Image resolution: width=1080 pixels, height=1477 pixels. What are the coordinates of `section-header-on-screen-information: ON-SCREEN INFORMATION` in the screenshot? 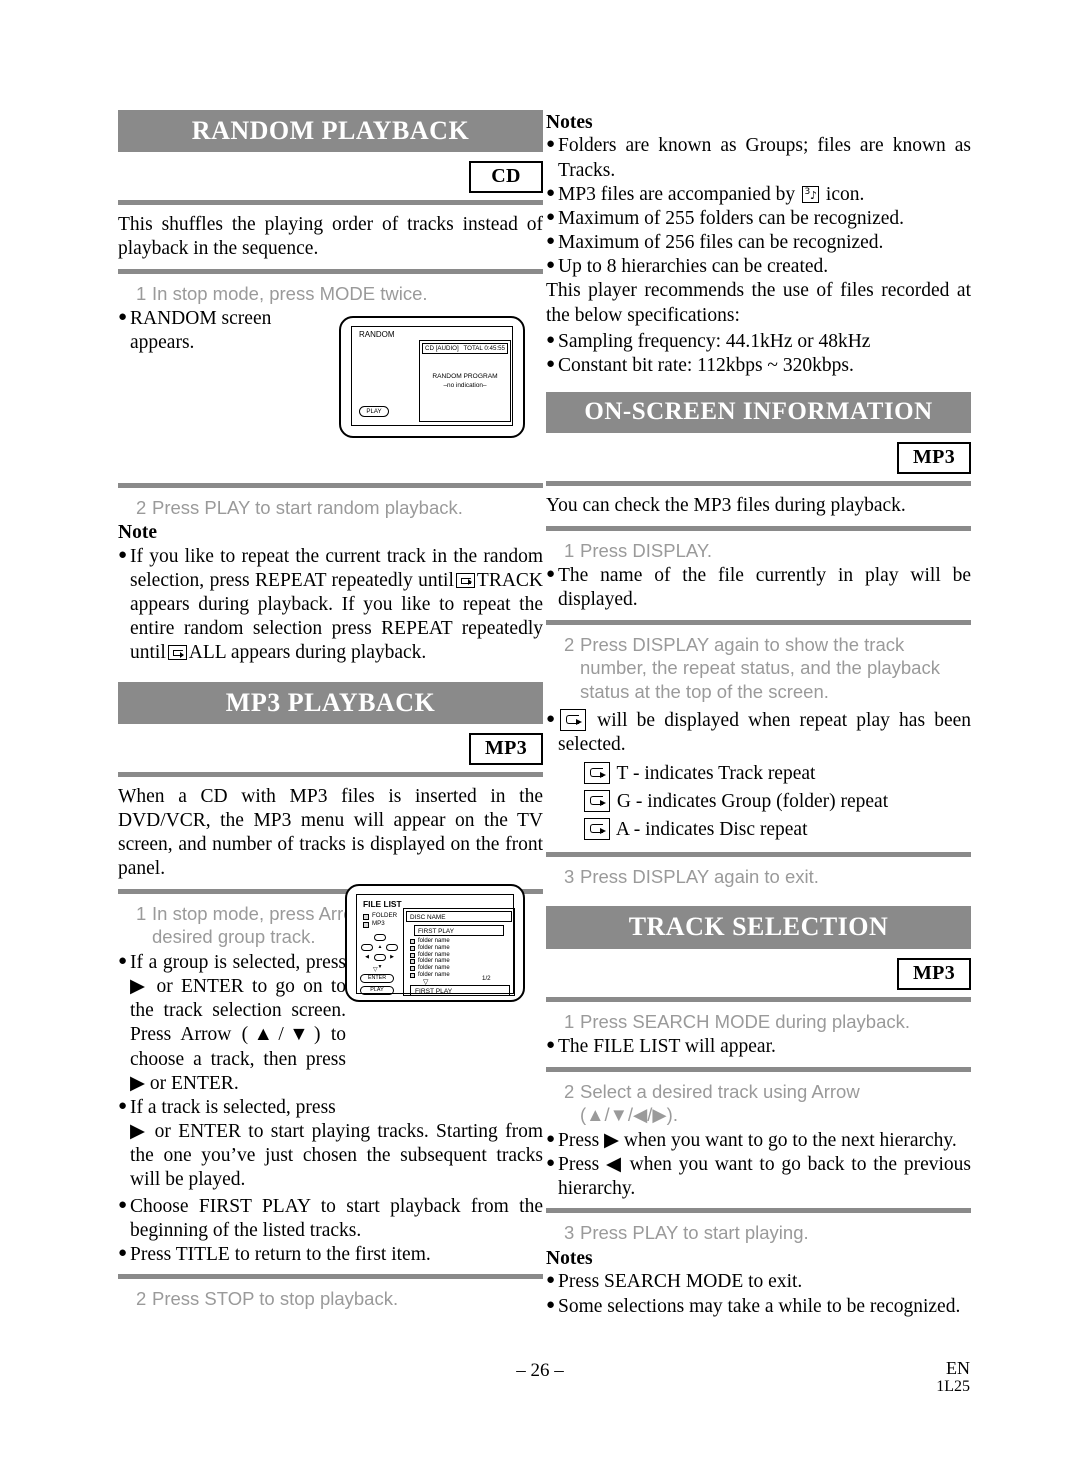 It's located at (758, 413).